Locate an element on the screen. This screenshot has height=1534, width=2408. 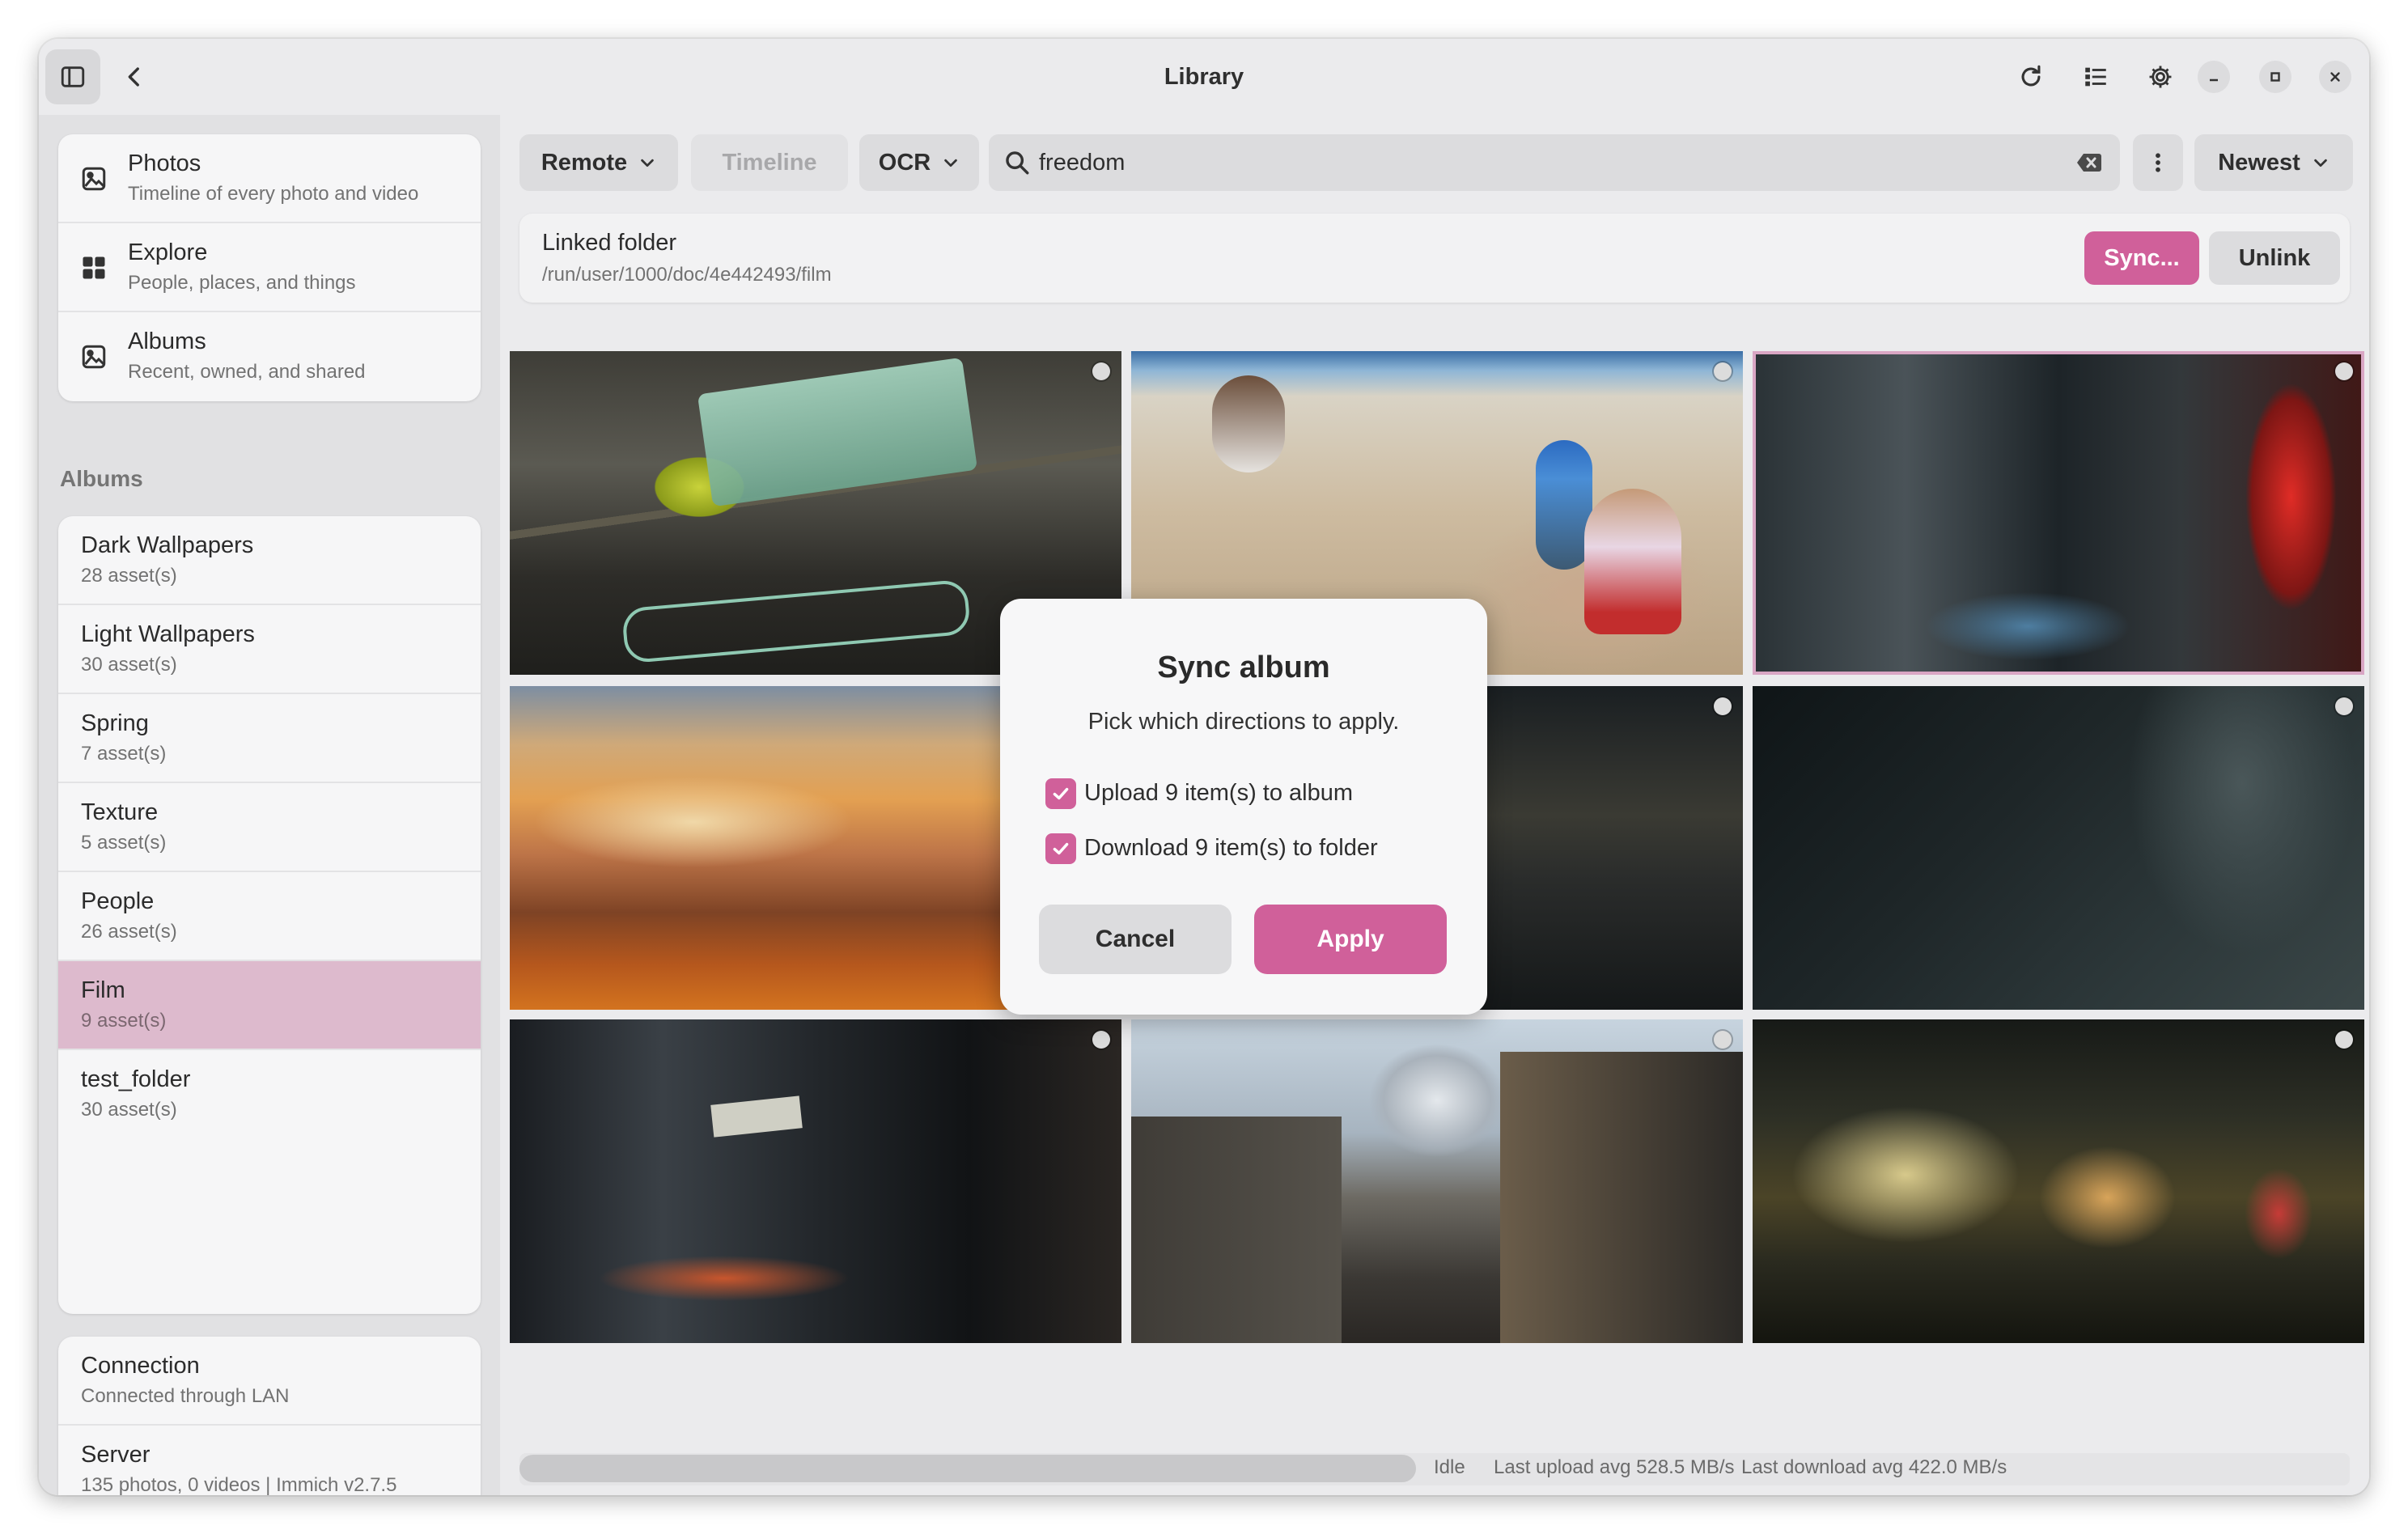
dialog-description: Pick which directions to apply. is located at coordinates (1243, 722).